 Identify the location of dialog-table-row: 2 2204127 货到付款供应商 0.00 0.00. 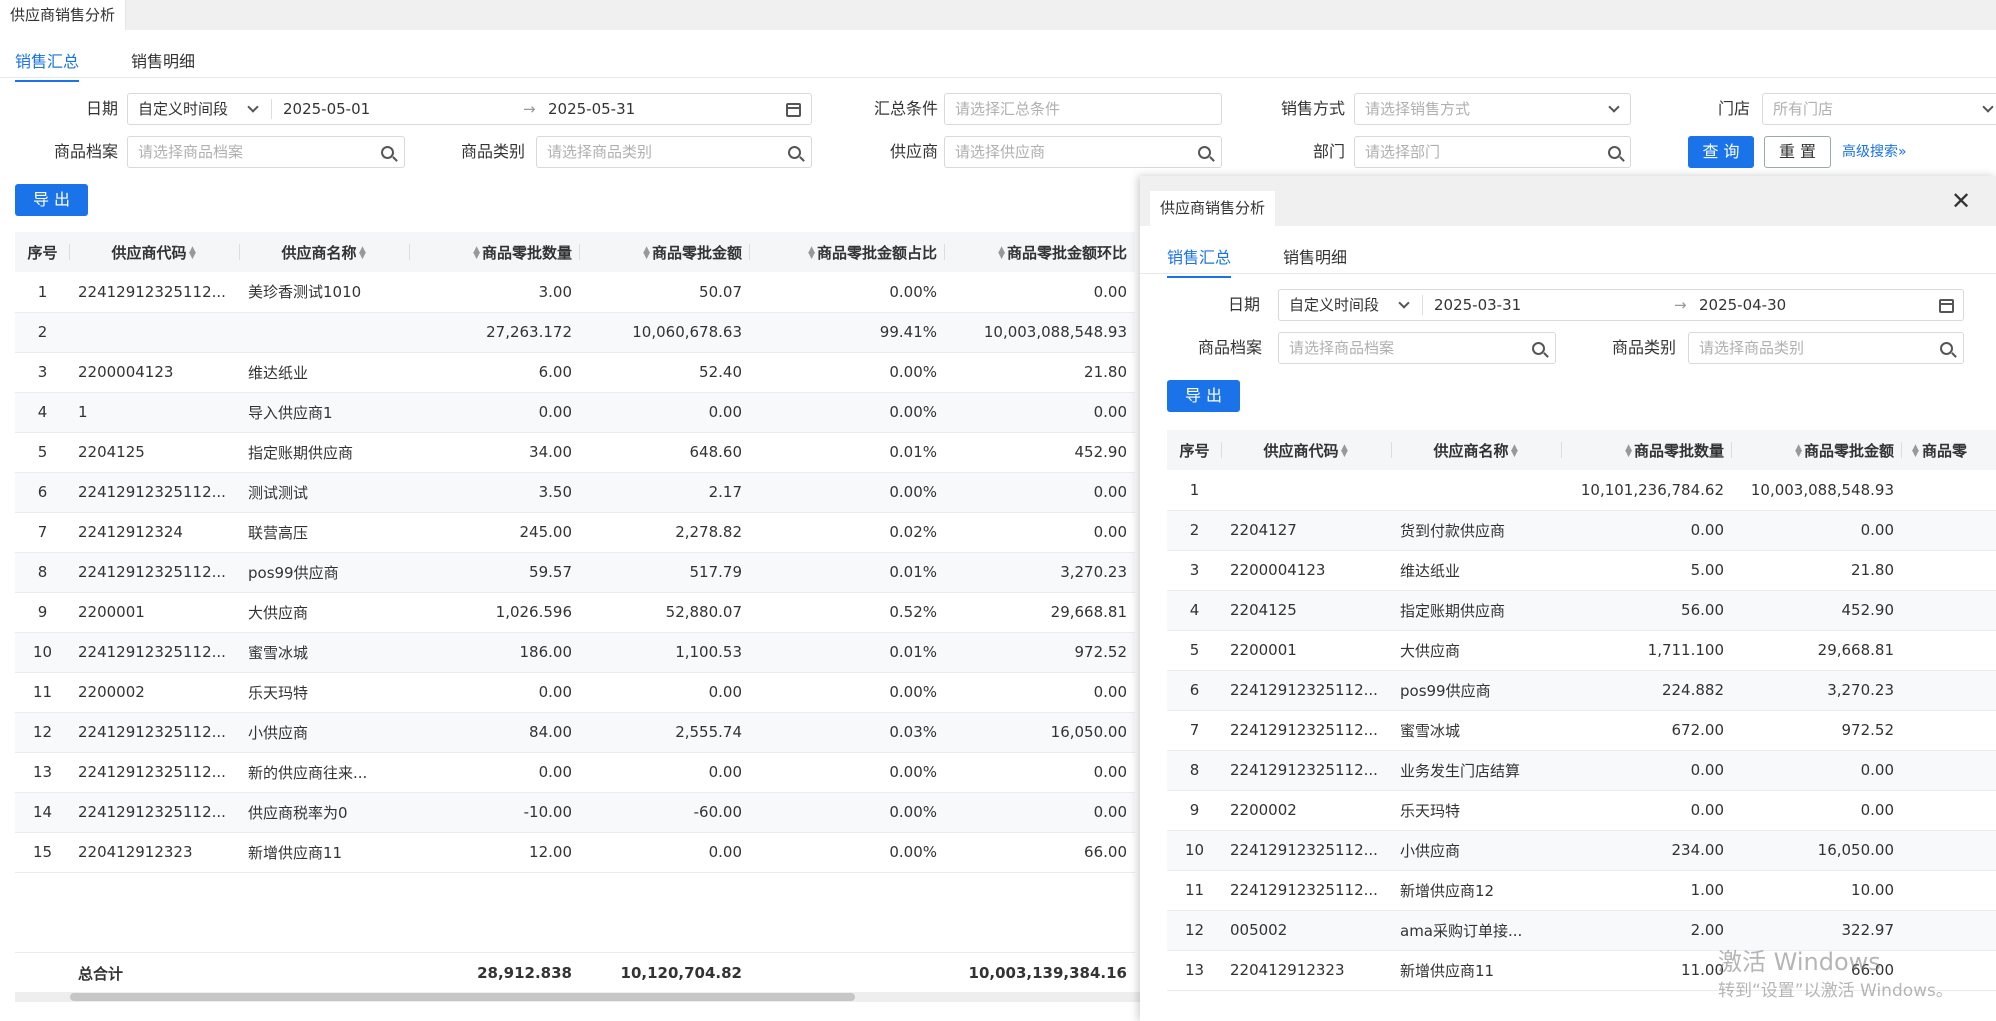
(1581, 530).